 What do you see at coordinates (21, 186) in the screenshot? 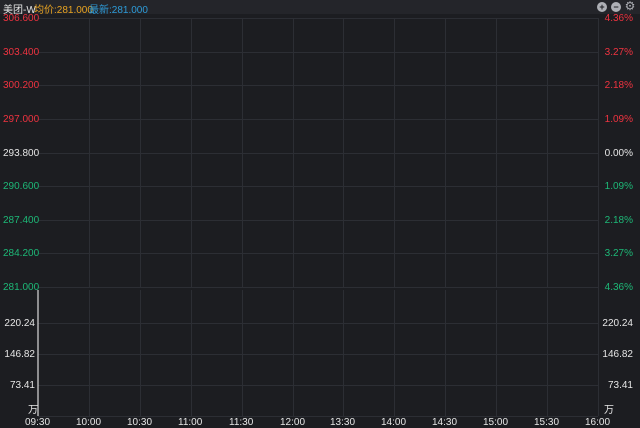
I see `price-tick-label: 290.600` at bounding box center [21, 186].